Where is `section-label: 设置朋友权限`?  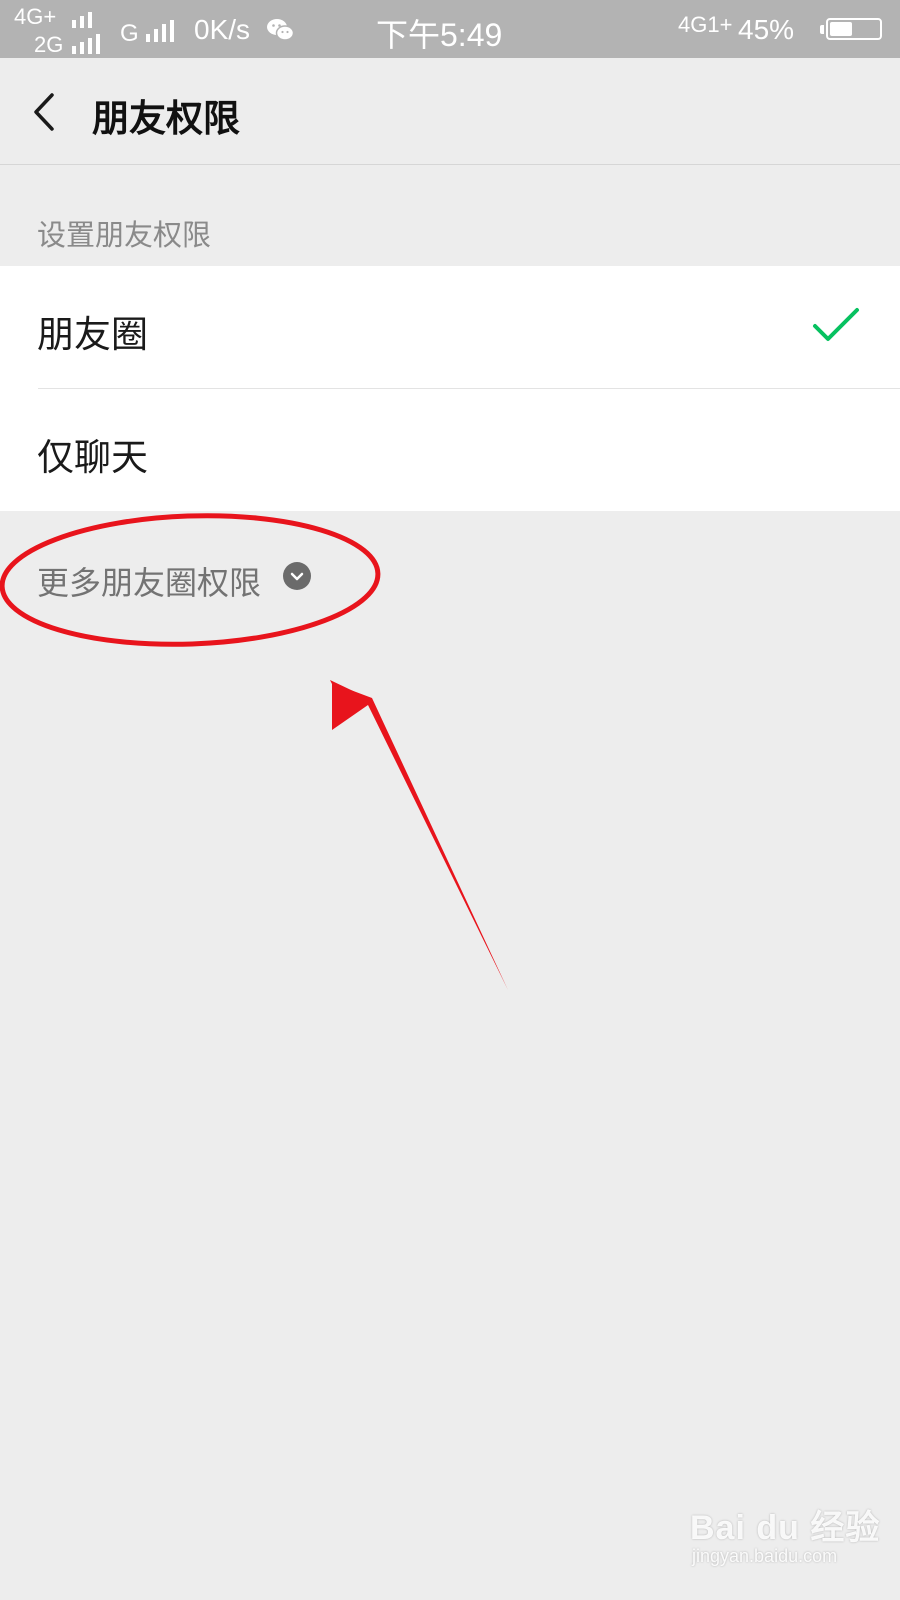 section-label: 设置朋友权限 is located at coordinates (124, 235).